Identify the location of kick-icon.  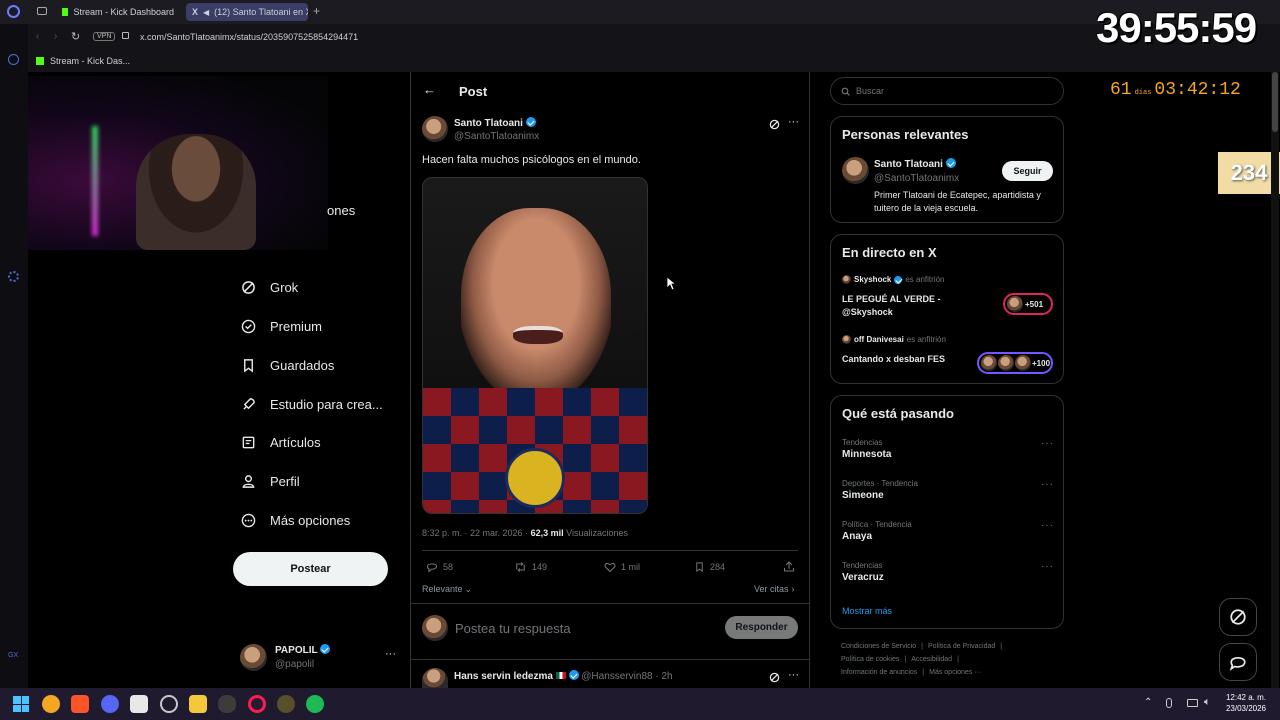
(40, 61).